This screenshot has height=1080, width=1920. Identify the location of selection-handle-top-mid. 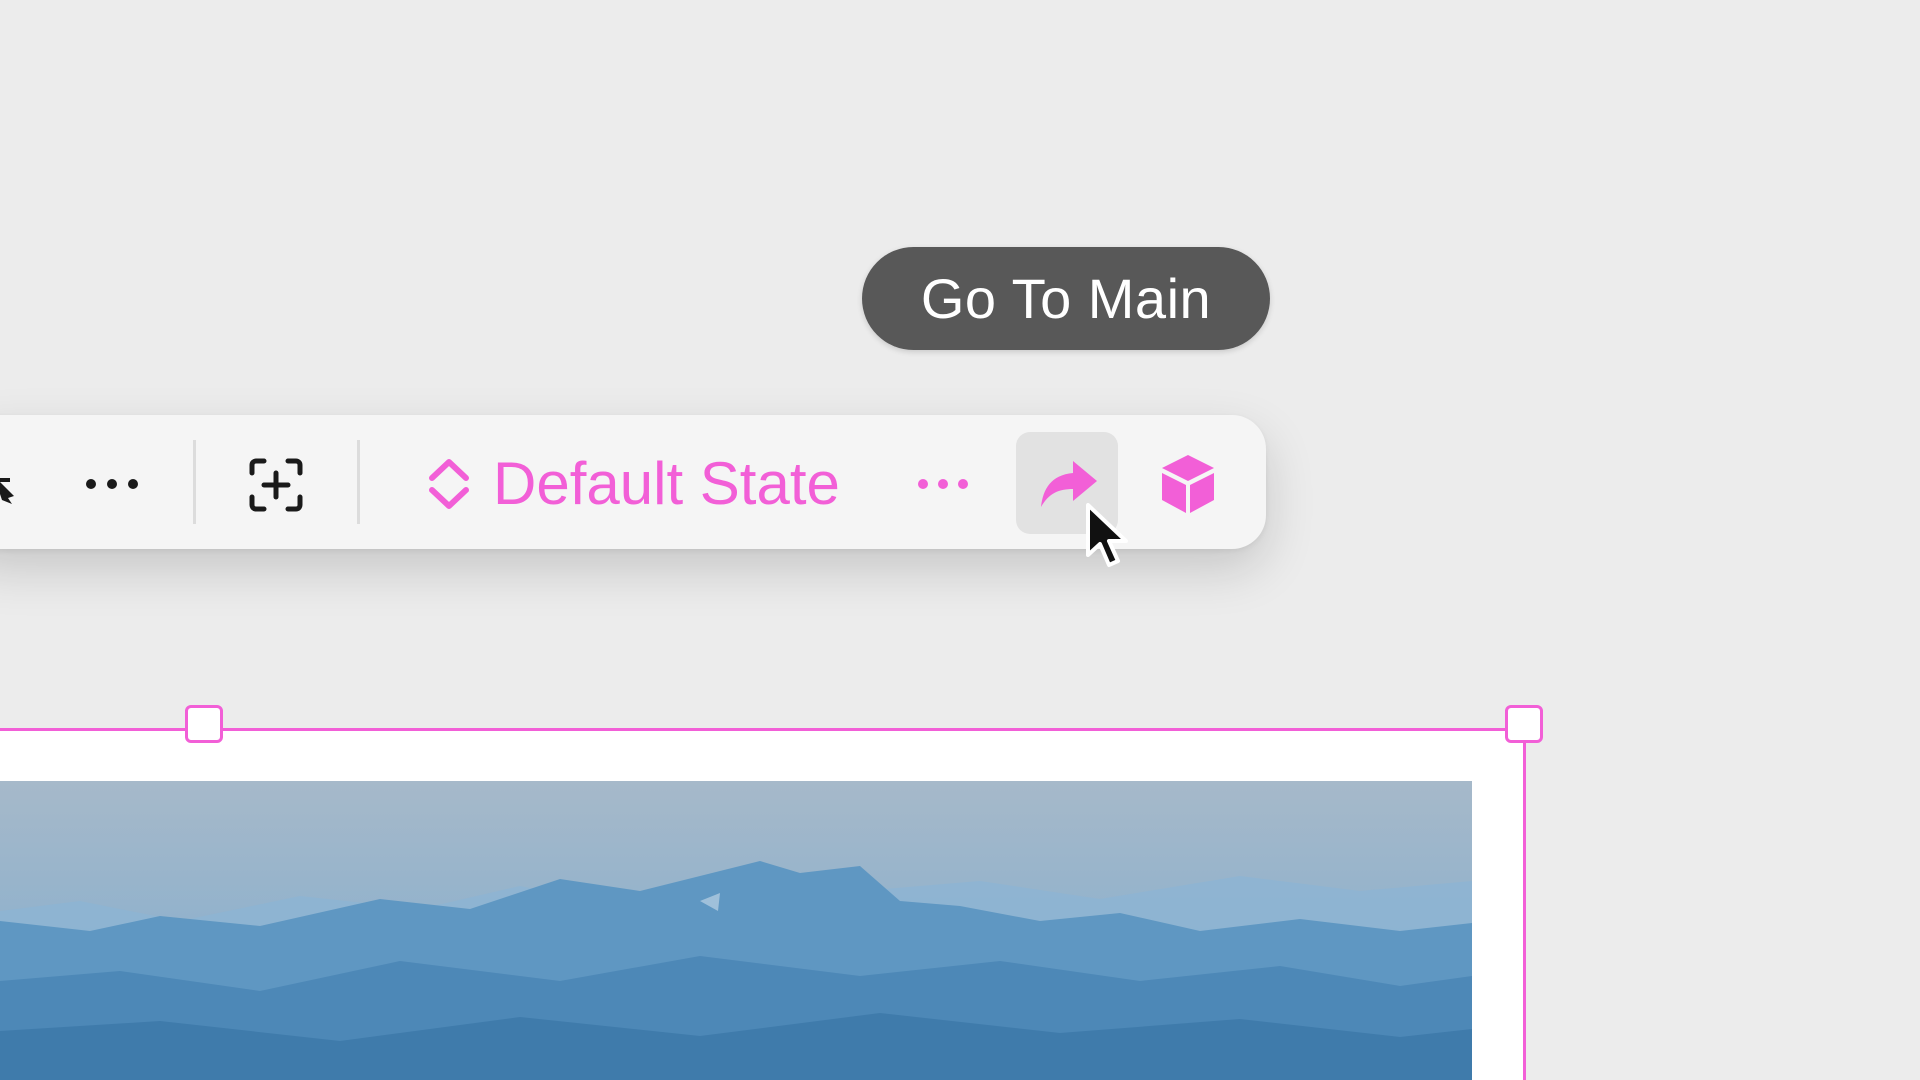
(204, 724).